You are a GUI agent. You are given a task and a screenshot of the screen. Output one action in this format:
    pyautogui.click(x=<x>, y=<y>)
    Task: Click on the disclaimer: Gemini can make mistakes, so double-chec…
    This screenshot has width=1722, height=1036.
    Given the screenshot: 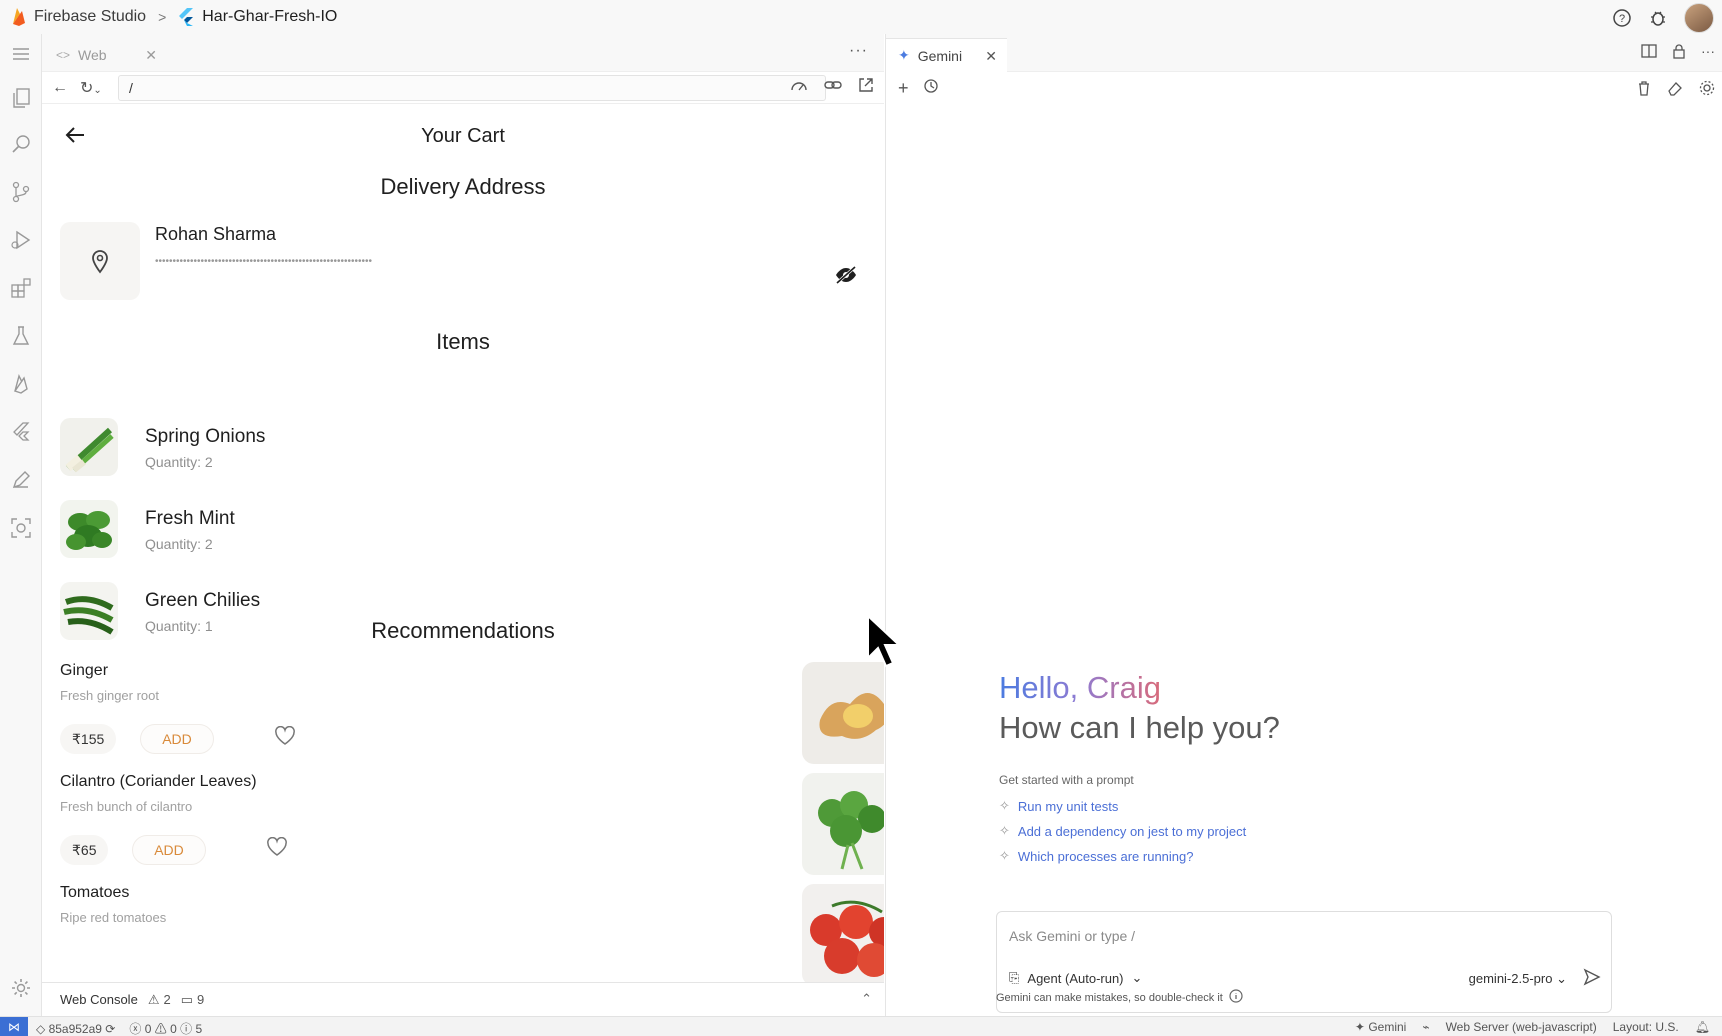 What is the action you would take?
    pyautogui.click(x=1119, y=997)
    